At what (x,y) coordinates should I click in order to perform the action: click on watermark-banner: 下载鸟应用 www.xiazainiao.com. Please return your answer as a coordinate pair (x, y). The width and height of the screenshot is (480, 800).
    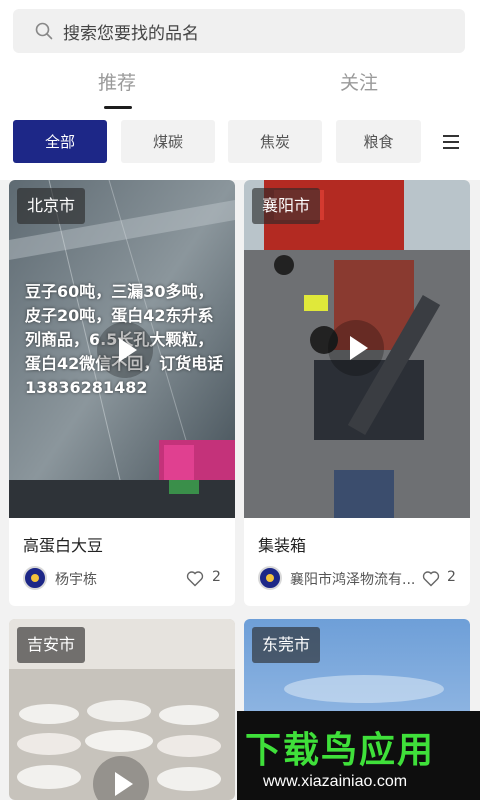
    Looking at the image, I should click on (358, 755).